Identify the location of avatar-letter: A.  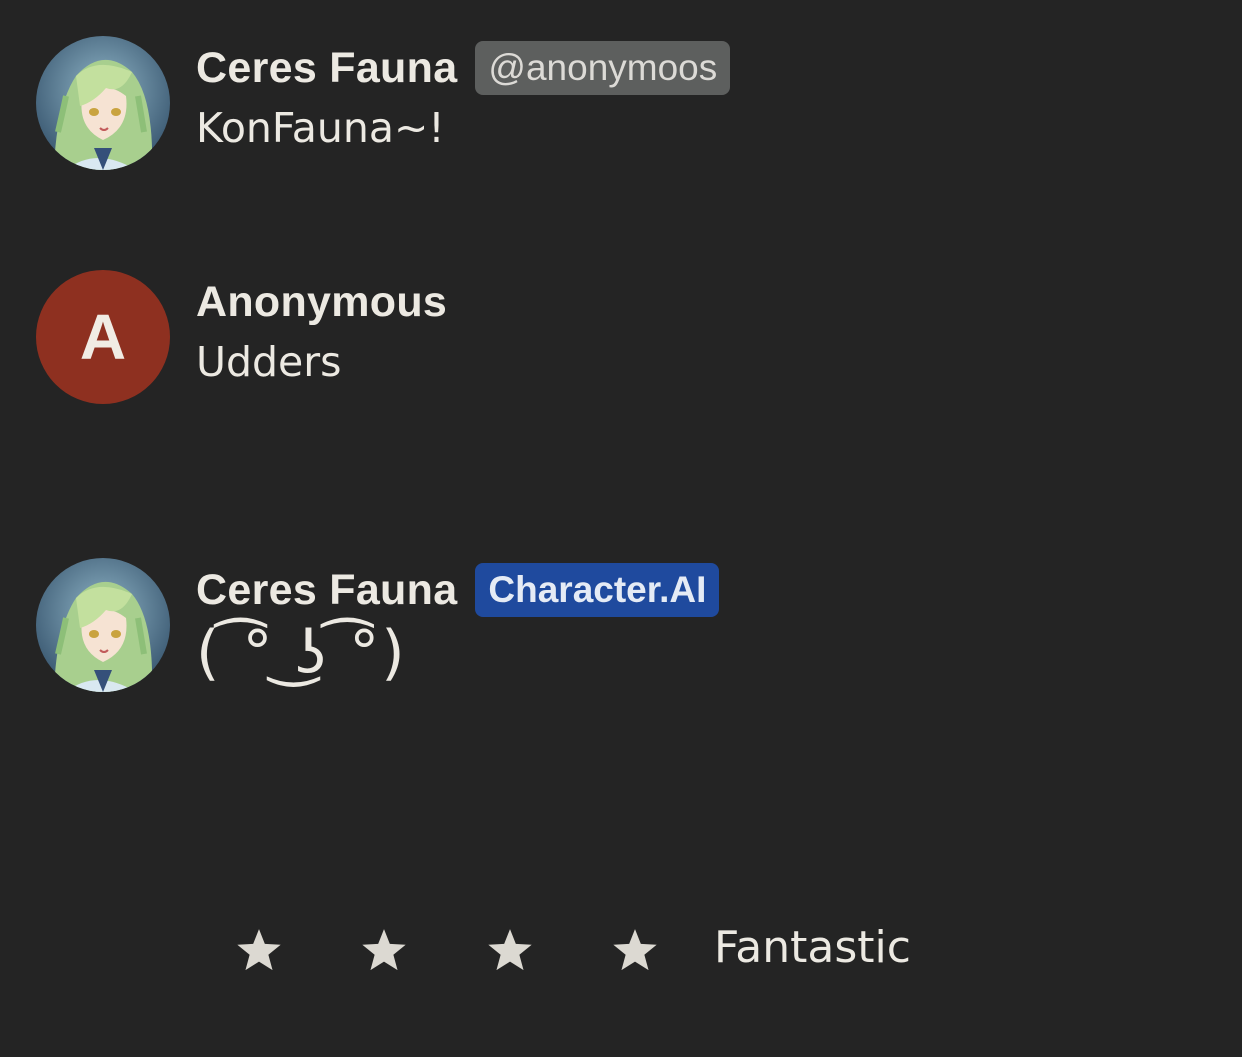
(103, 337).